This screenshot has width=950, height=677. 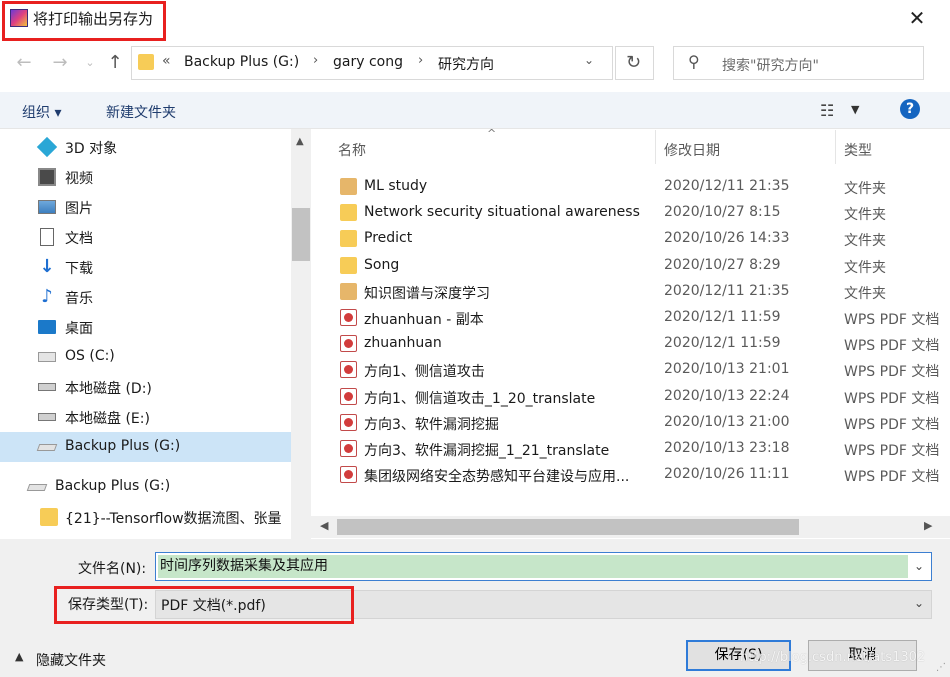 I want to click on file-row: Song 2020/10/27 8:29 文件夹, so click(x=630, y=266).